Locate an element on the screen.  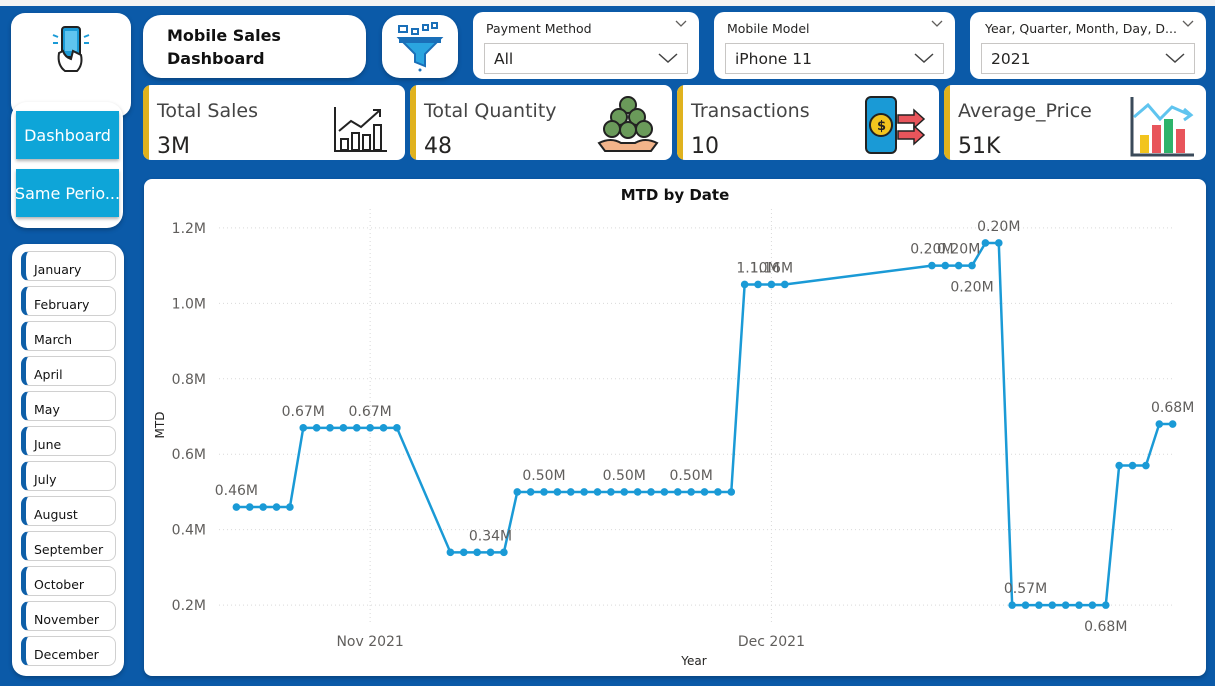
y-tick-label: 0.4M is located at coordinates (189, 531).